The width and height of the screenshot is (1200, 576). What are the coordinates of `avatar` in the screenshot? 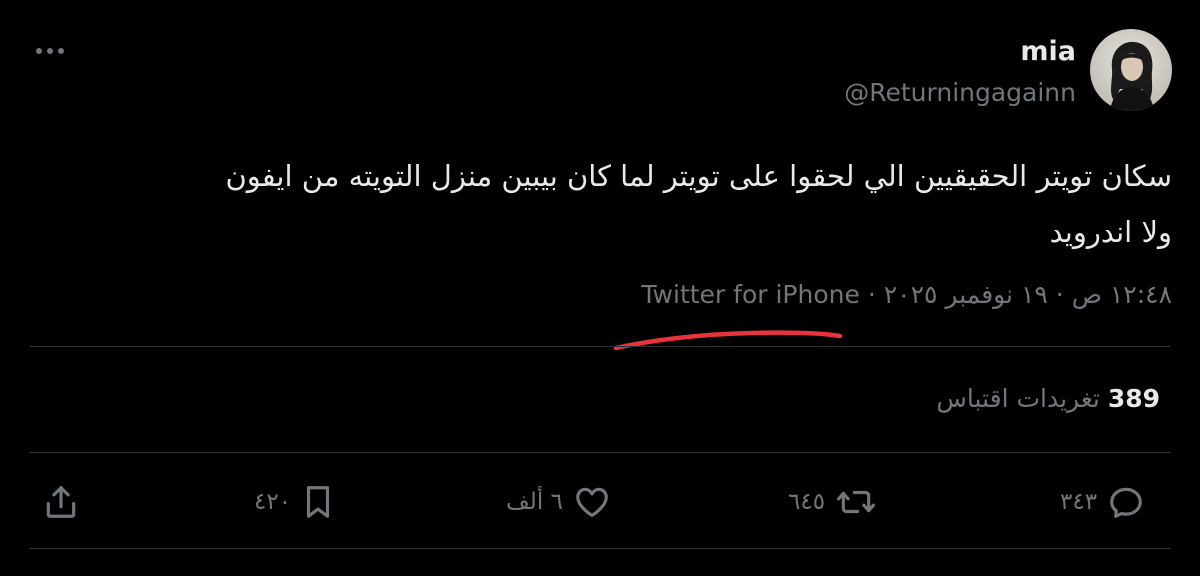 It's located at (1131, 70).